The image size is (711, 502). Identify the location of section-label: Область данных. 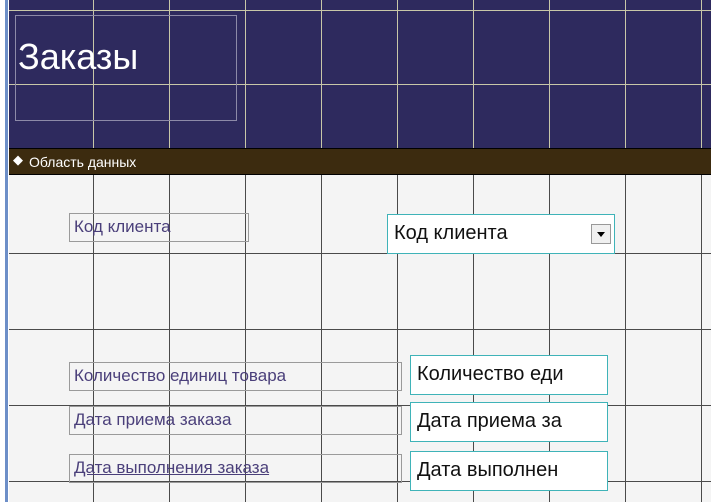
(83, 162).